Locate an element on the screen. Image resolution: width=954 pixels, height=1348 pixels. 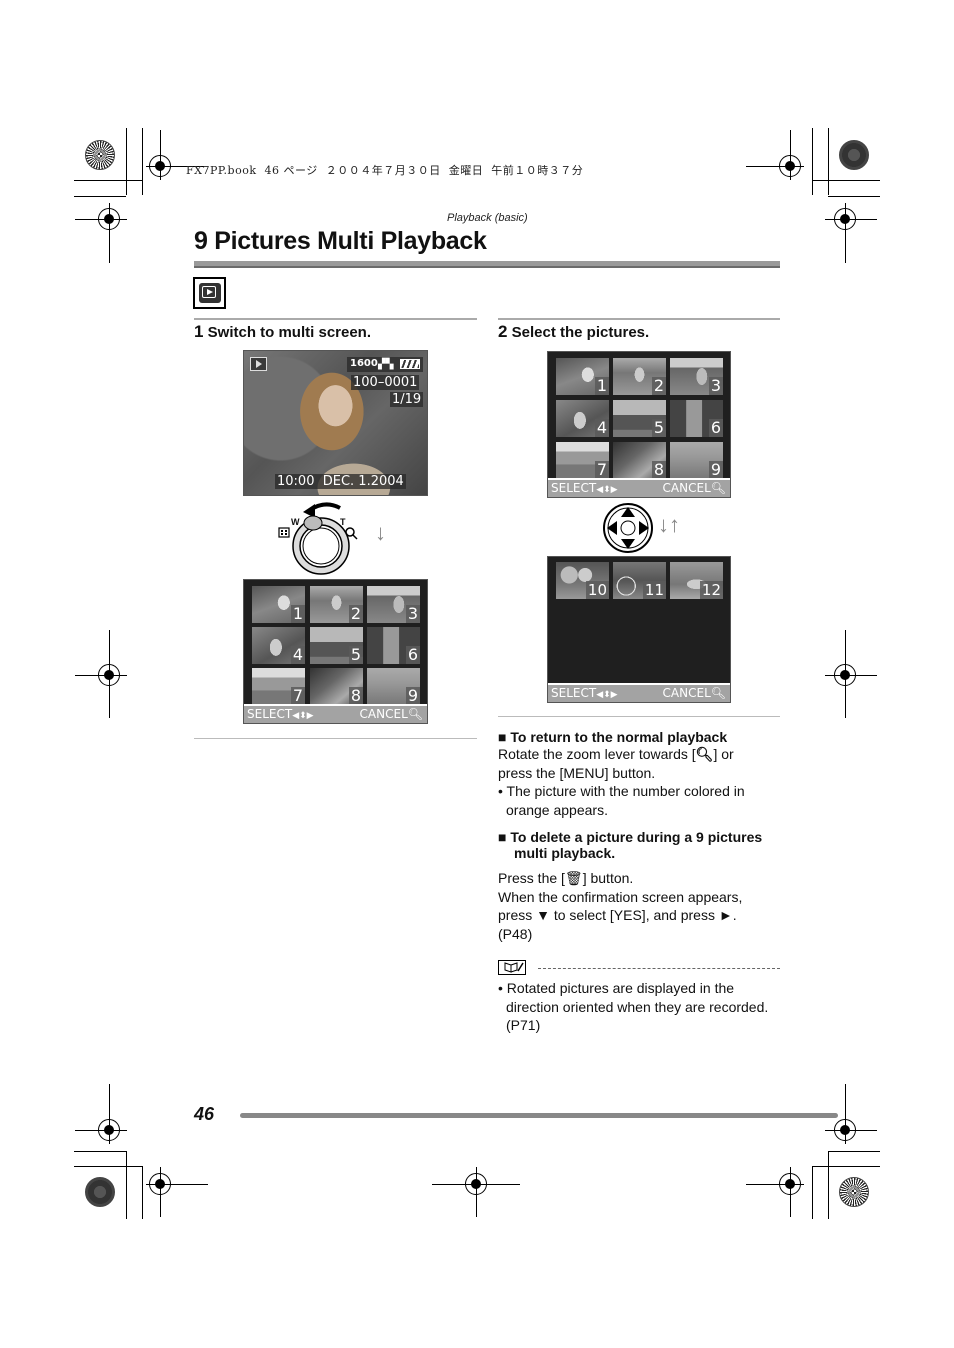
zoom-lever-diagram: W T ↓ is located at coordinates (345, 538).